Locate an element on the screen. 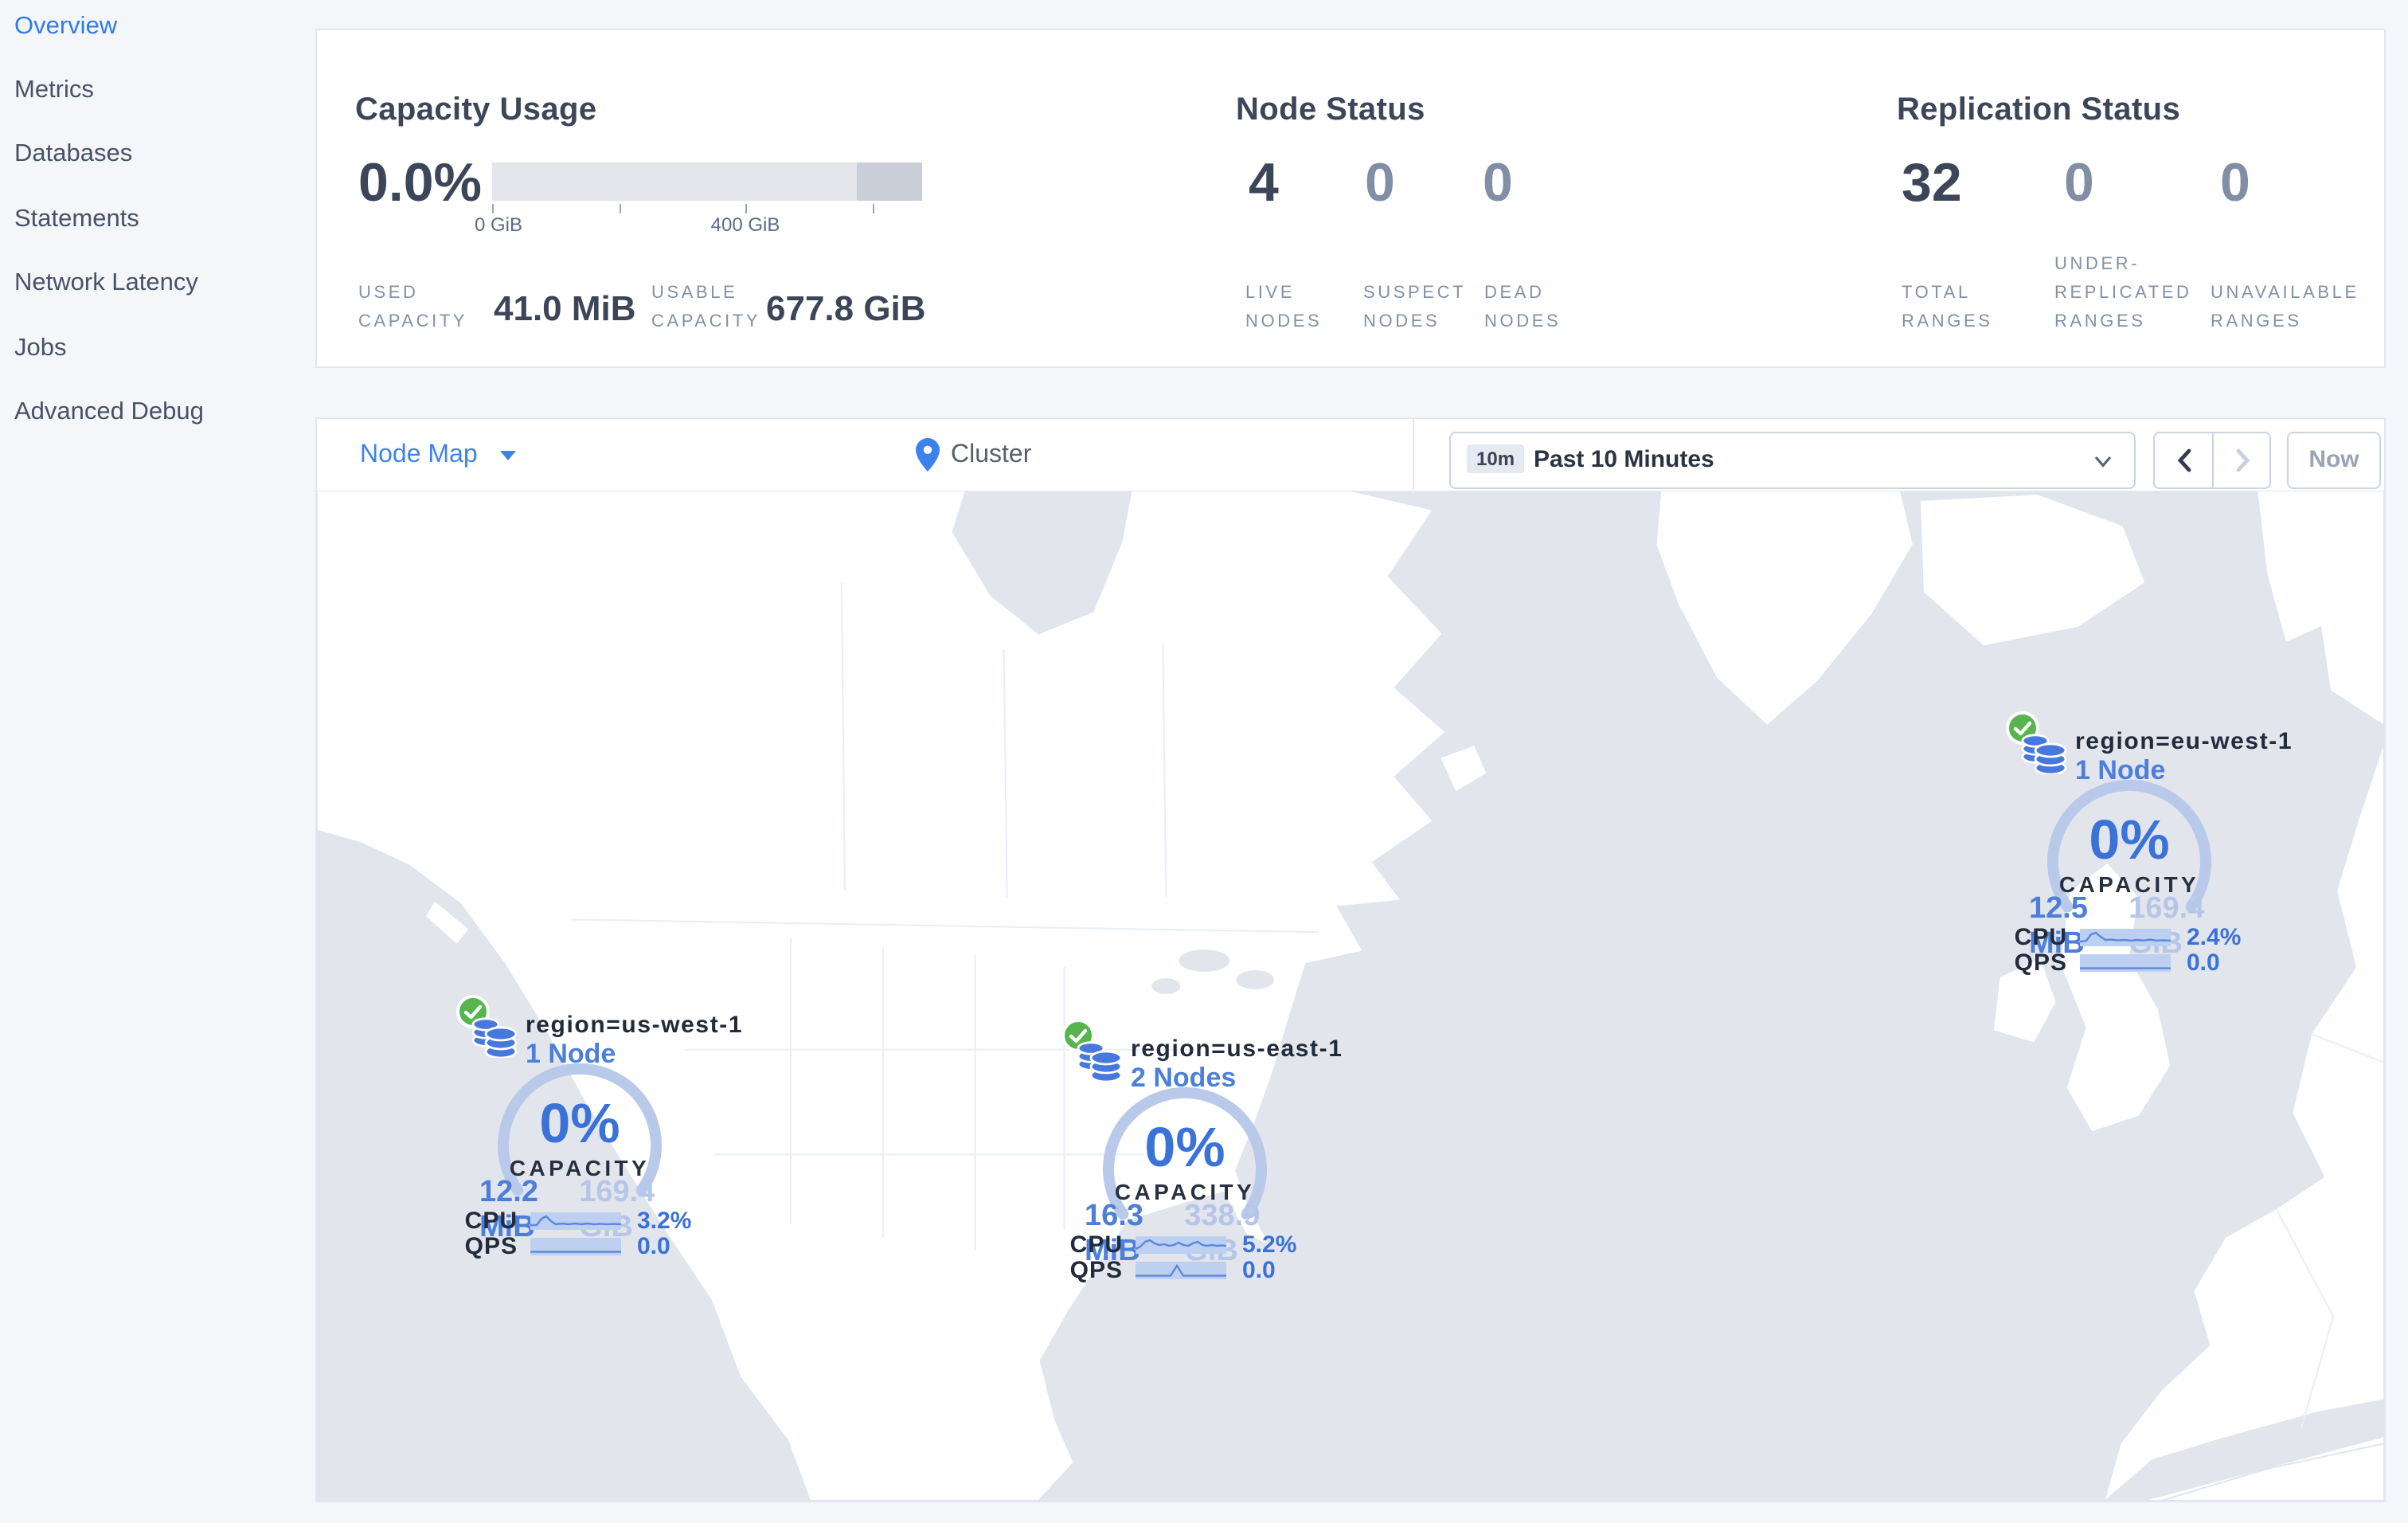 This screenshot has width=2408, height=1523. next-timeframe-button is located at coordinates (2242, 460).